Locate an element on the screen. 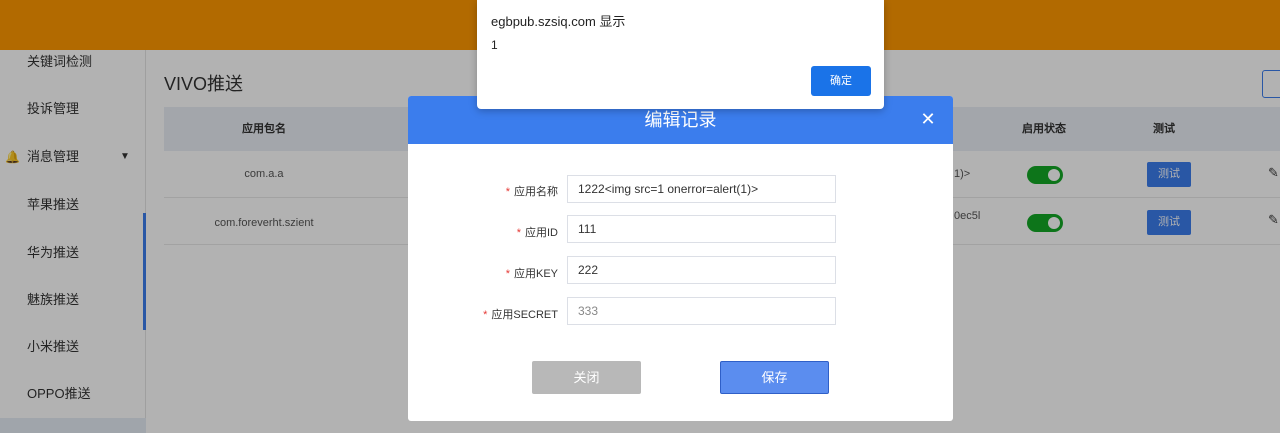 The image size is (1280, 433). alert-ok-button: 确定 is located at coordinates (841, 81).